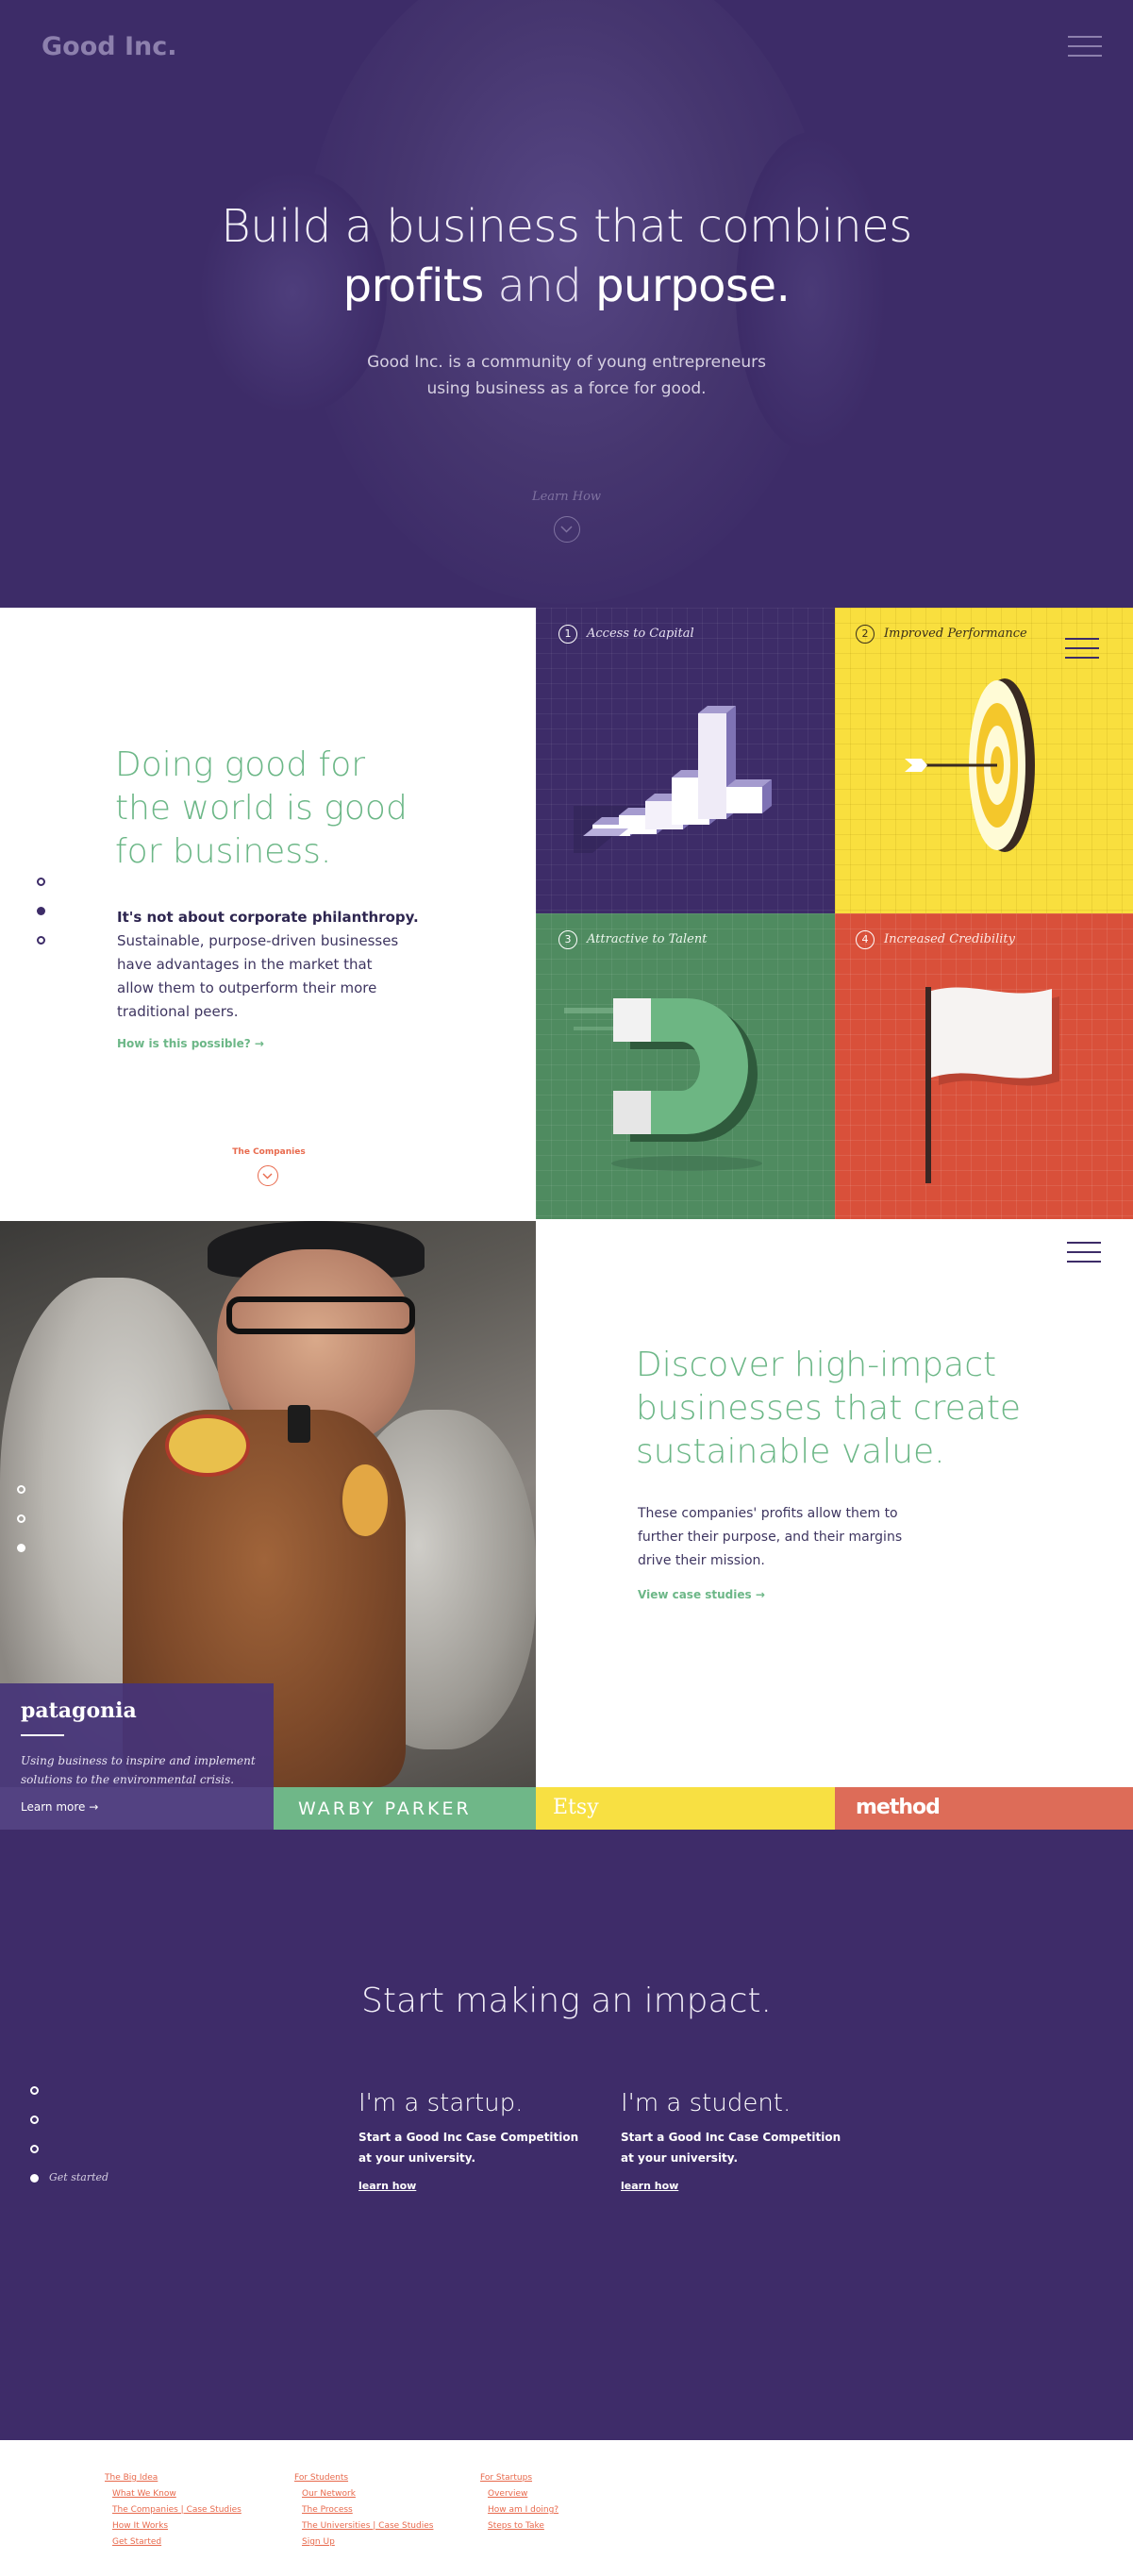 The height and width of the screenshot is (2576, 1133). I want to click on how-possible-link: How is this possible? →, so click(190, 1043).